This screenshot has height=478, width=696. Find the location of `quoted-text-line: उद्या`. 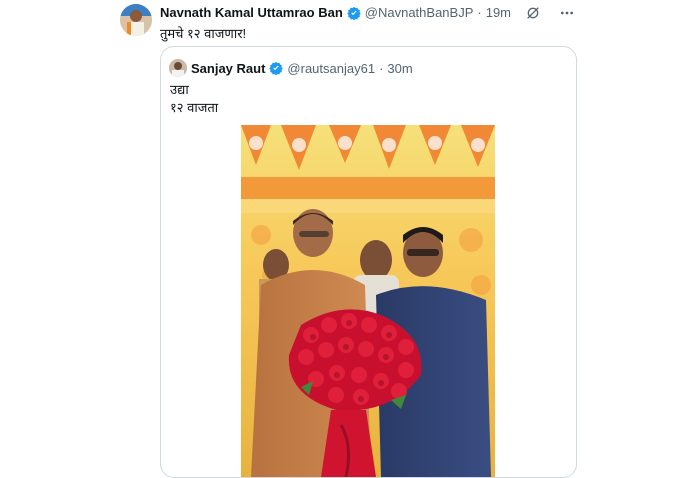

quoted-text-line: उद्या is located at coordinates (179, 89).